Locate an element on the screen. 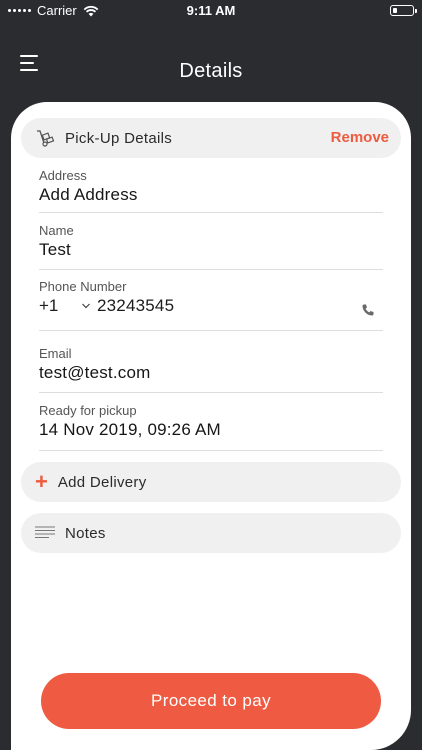  email-label: Email is located at coordinates (55, 353).